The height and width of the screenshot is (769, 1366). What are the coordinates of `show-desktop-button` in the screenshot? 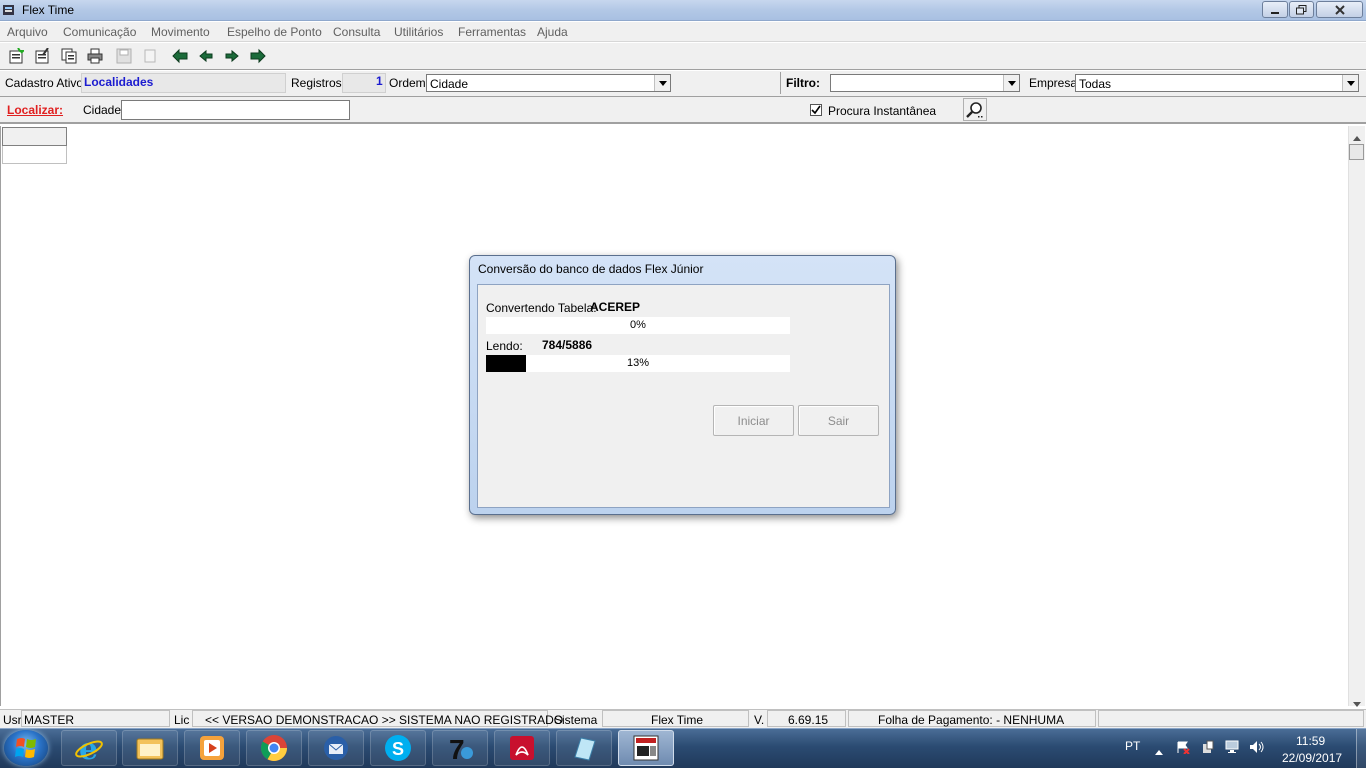 It's located at (1361, 748).